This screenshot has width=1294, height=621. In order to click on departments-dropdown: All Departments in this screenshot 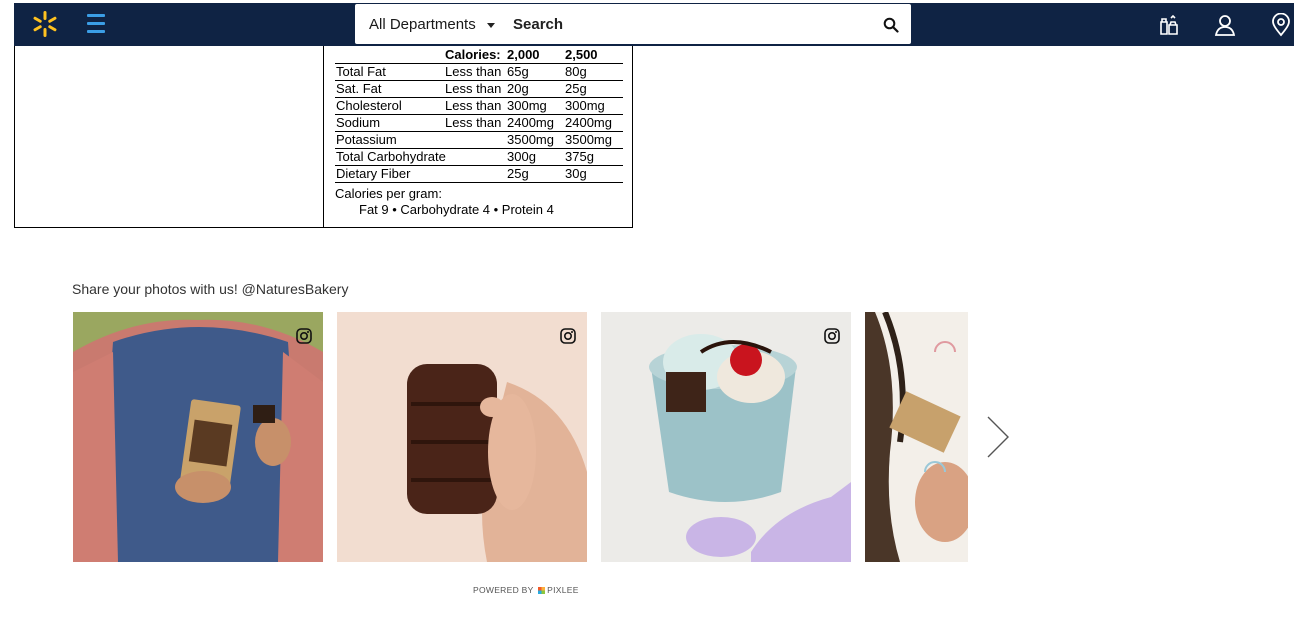, I will do `click(422, 24)`.